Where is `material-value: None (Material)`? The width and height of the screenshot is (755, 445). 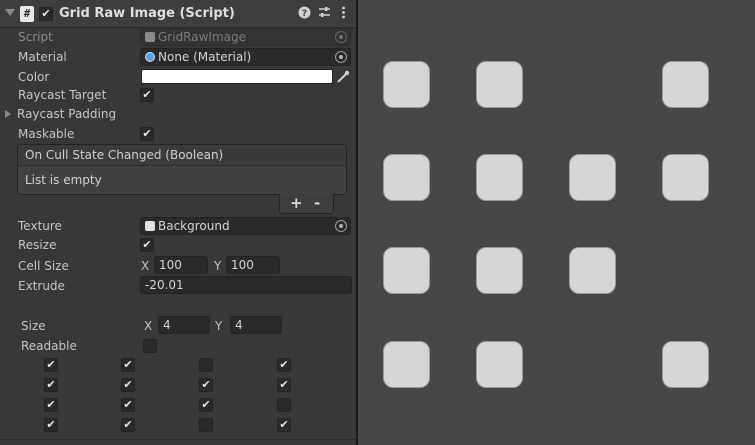
material-value: None (Material) is located at coordinates (205, 57).